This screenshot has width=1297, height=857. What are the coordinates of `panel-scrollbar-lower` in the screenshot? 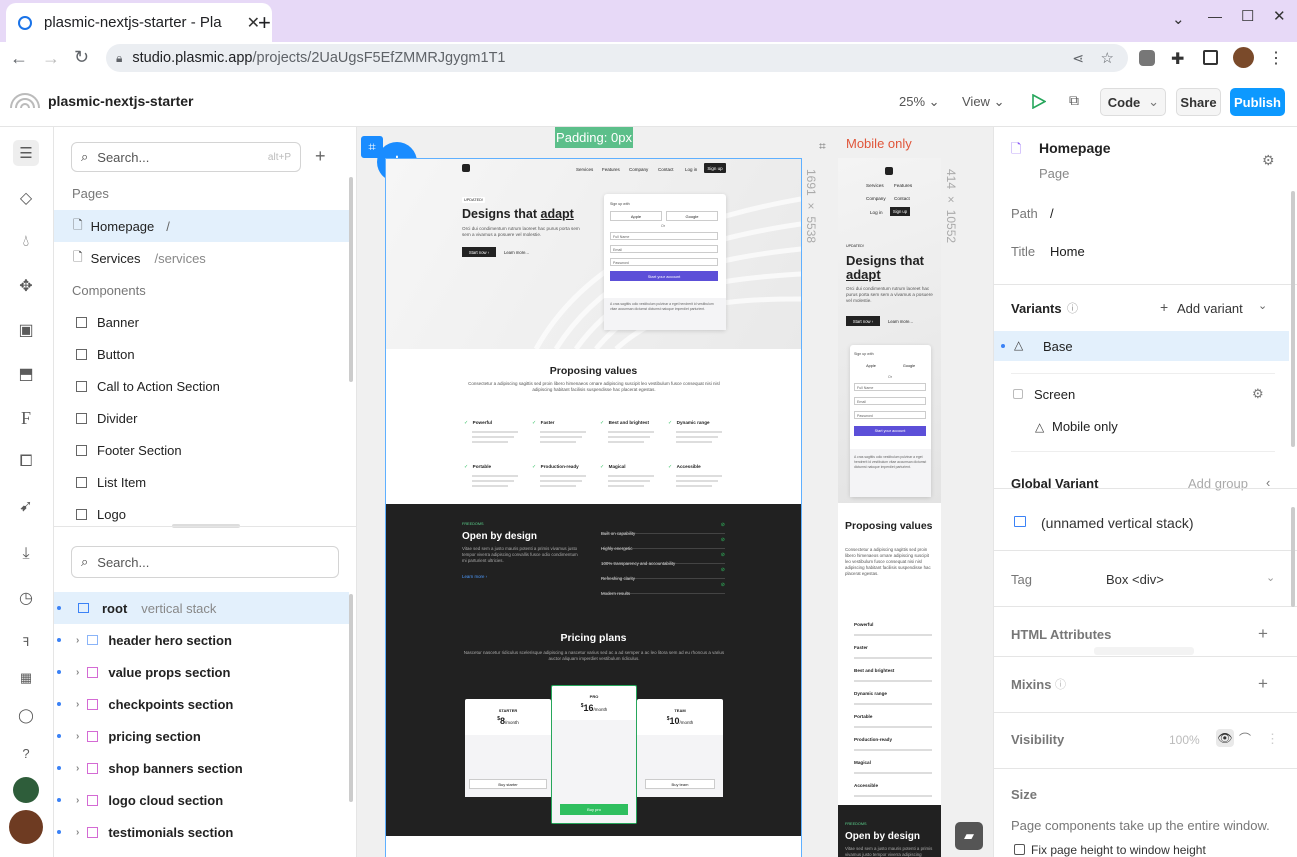 It's located at (1293, 557).